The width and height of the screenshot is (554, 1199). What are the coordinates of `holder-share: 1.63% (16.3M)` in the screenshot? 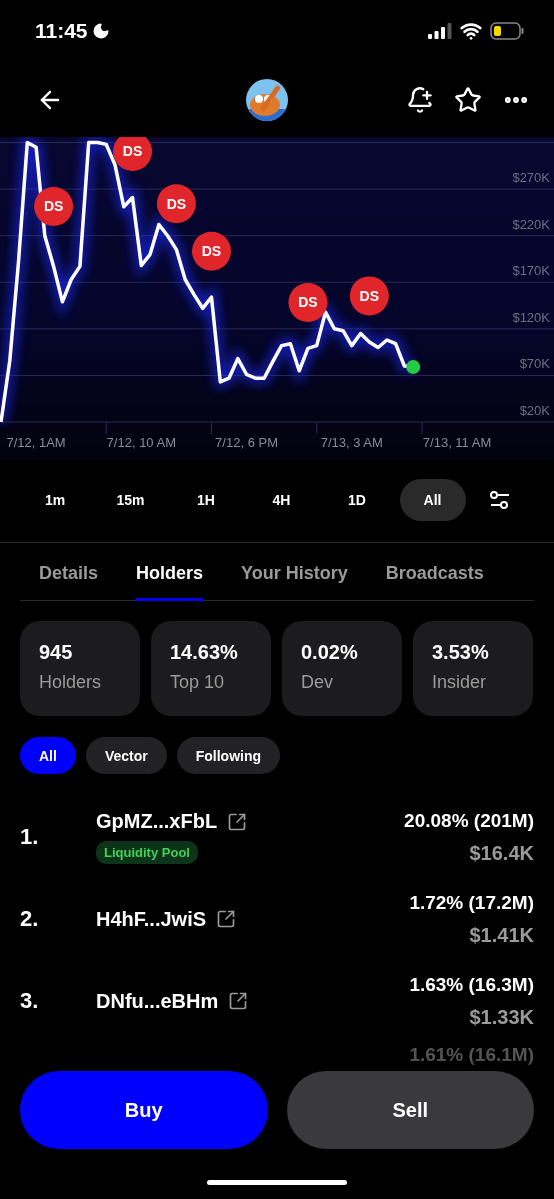 It's located at (471, 984).